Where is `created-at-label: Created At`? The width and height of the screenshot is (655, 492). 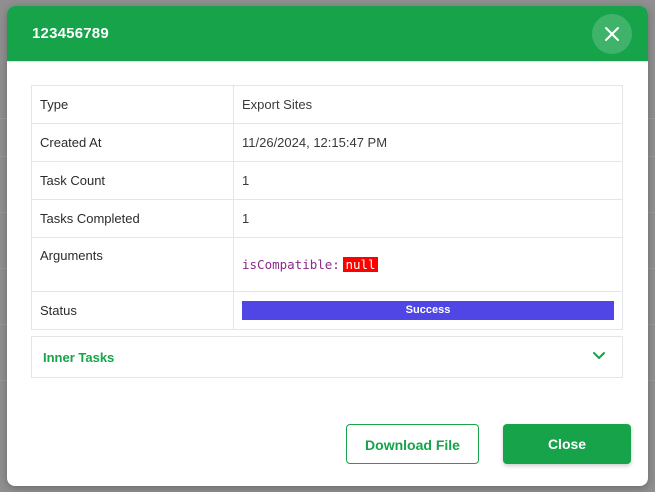
created-at-label: Created At is located at coordinates (132, 142).